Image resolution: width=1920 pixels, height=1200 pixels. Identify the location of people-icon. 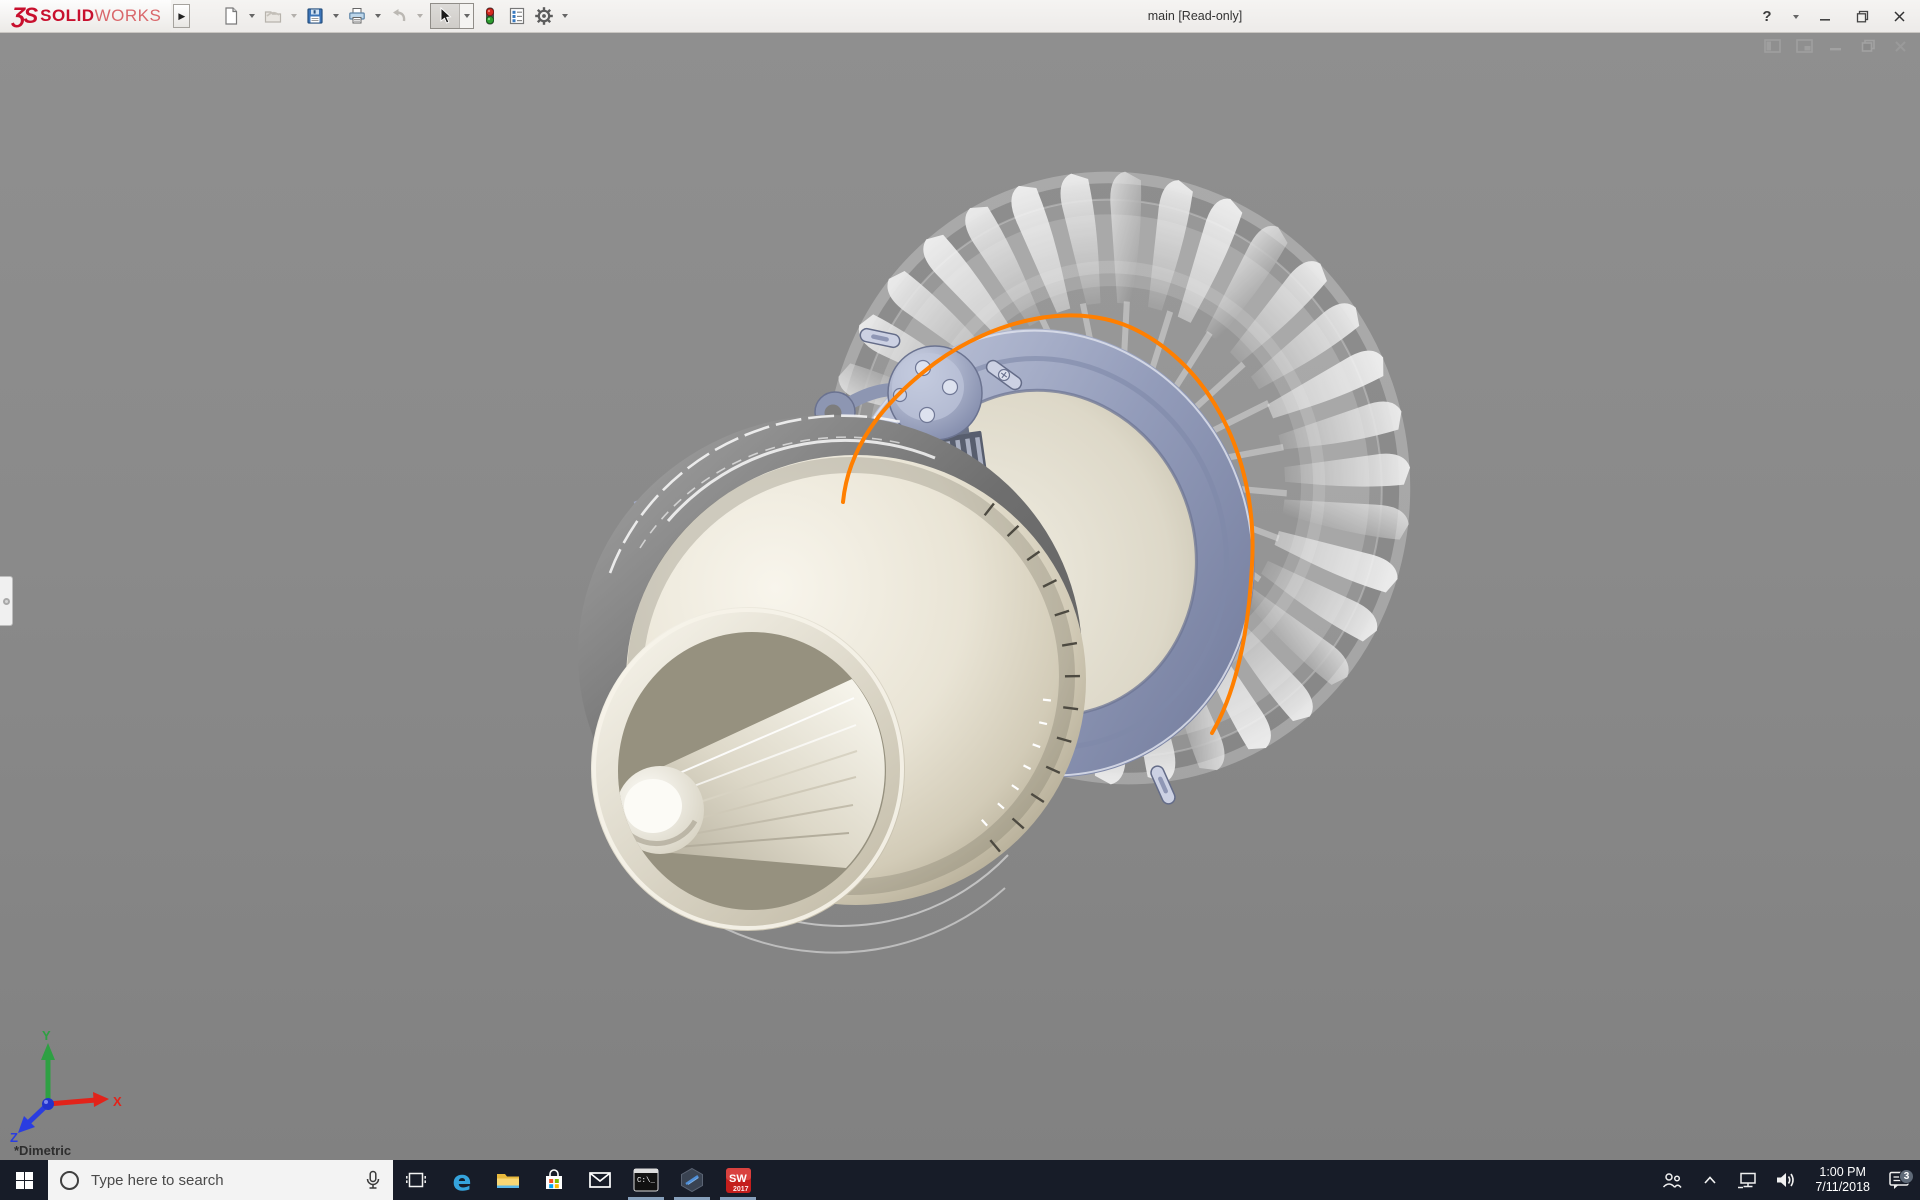
(1672, 1180).